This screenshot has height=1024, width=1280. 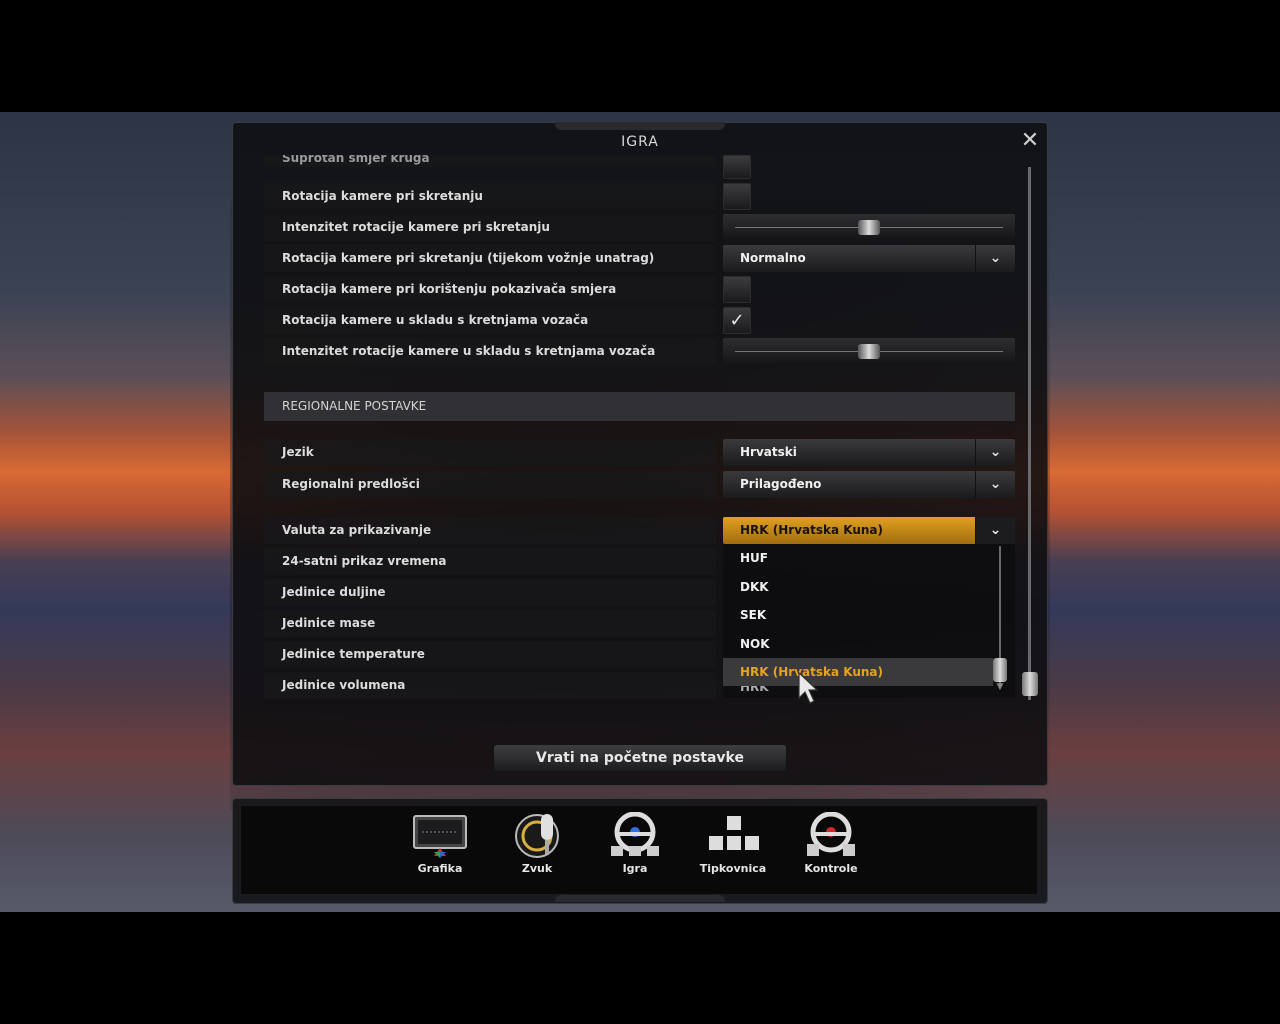 What do you see at coordinates (1029, 433) in the screenshot?
I see `settings-scrollbar-track` at bounding box center [1029, 433].